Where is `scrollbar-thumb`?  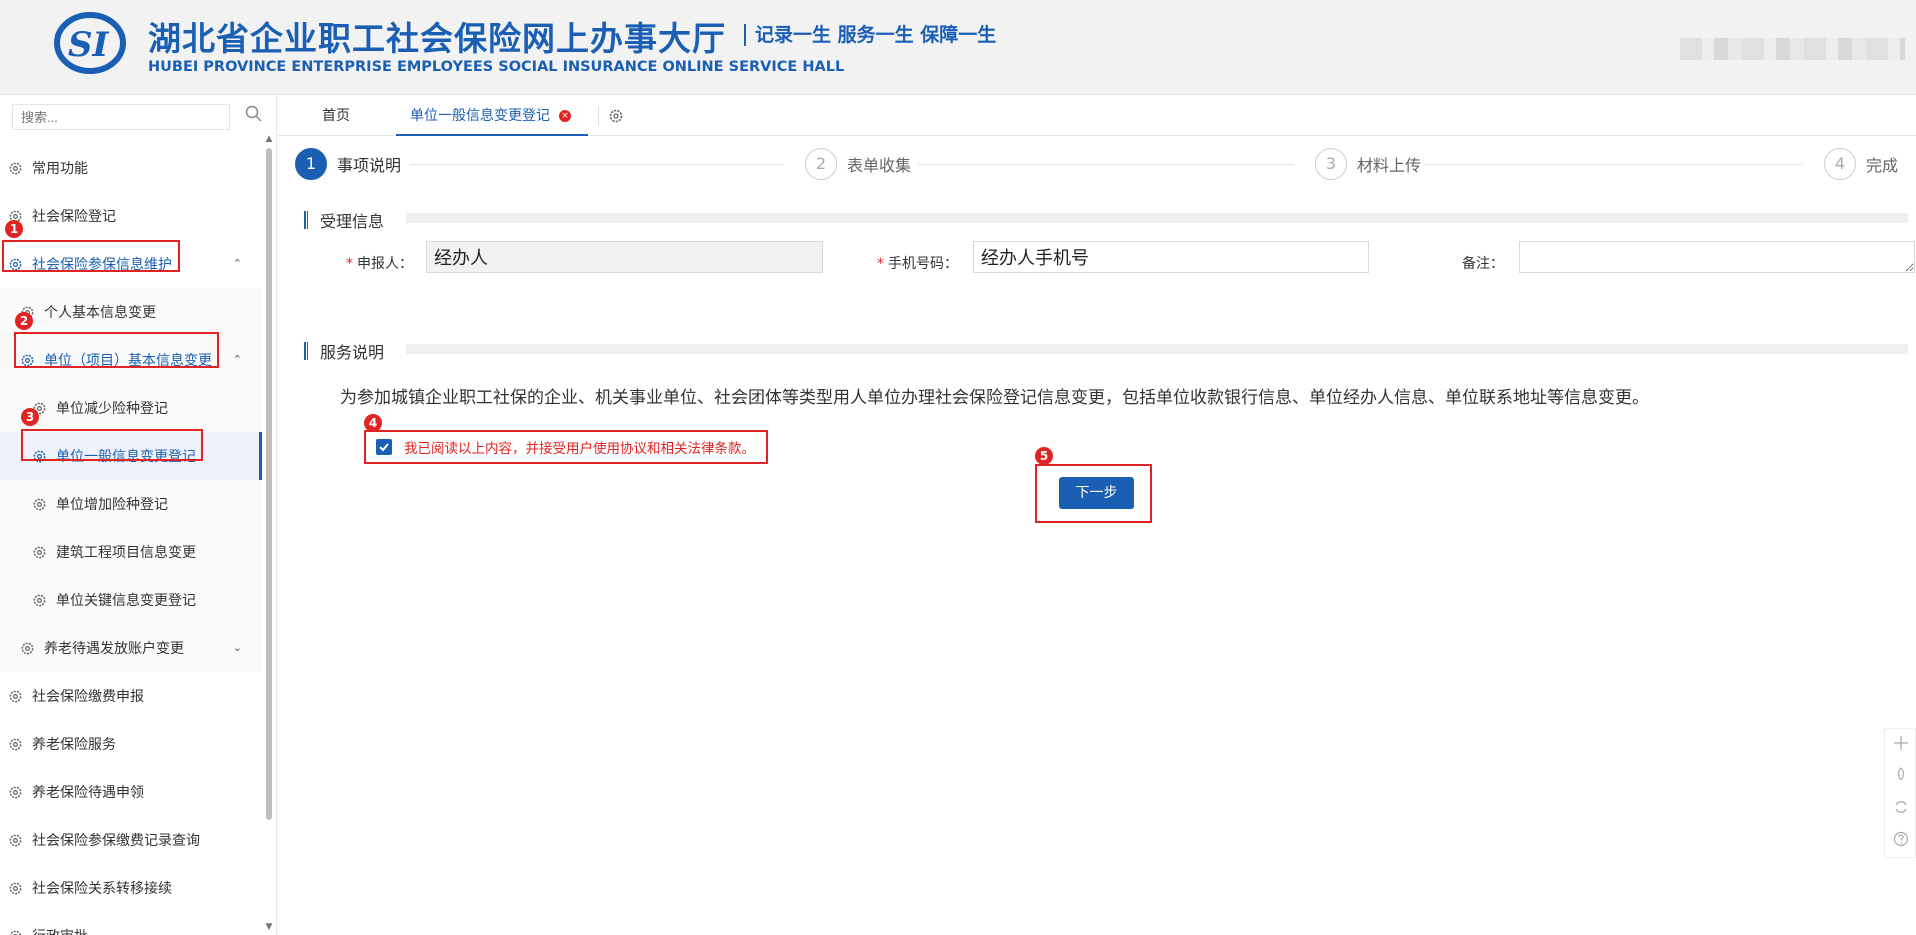
scrollbar-thumb is located at coordinates (269, 484).